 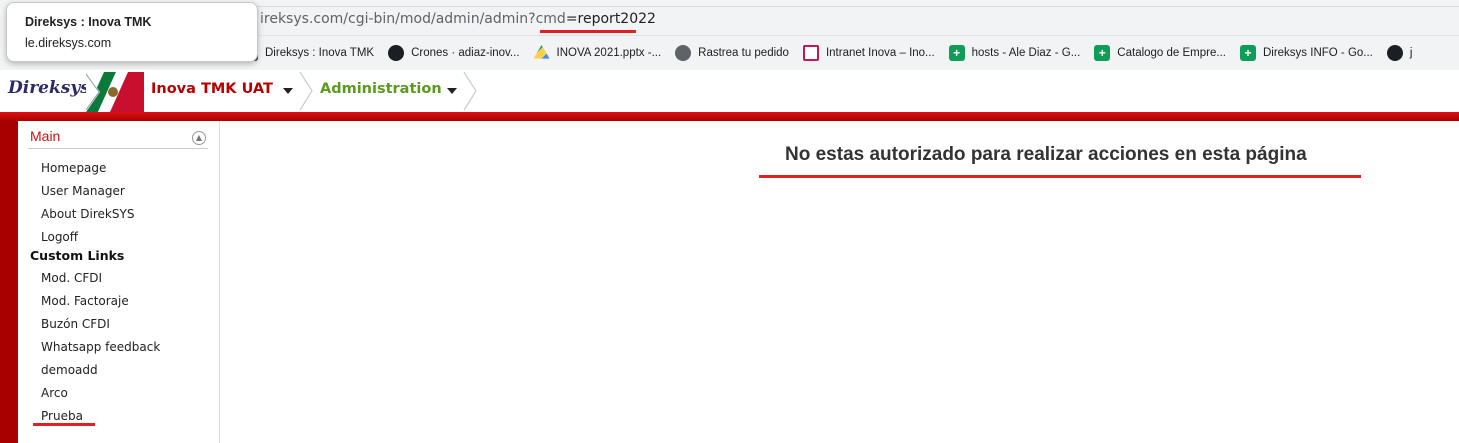 I want to click on sidebar-item-logoff: Logoff, so click(x=59, y=237).